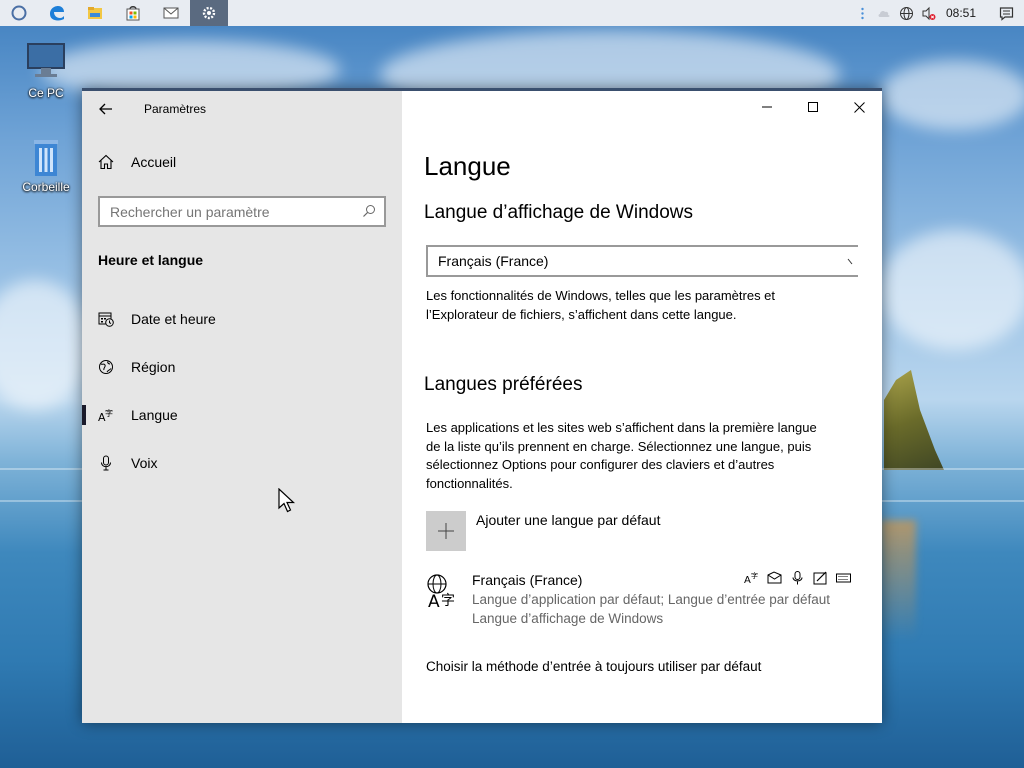 Image resolution: width=1024 pixels, height=768 pixels. What do you see at coordinates (154, 415) in the screenshot?
I see `nav-item-label: Langue` at bounding box center [154, 415].